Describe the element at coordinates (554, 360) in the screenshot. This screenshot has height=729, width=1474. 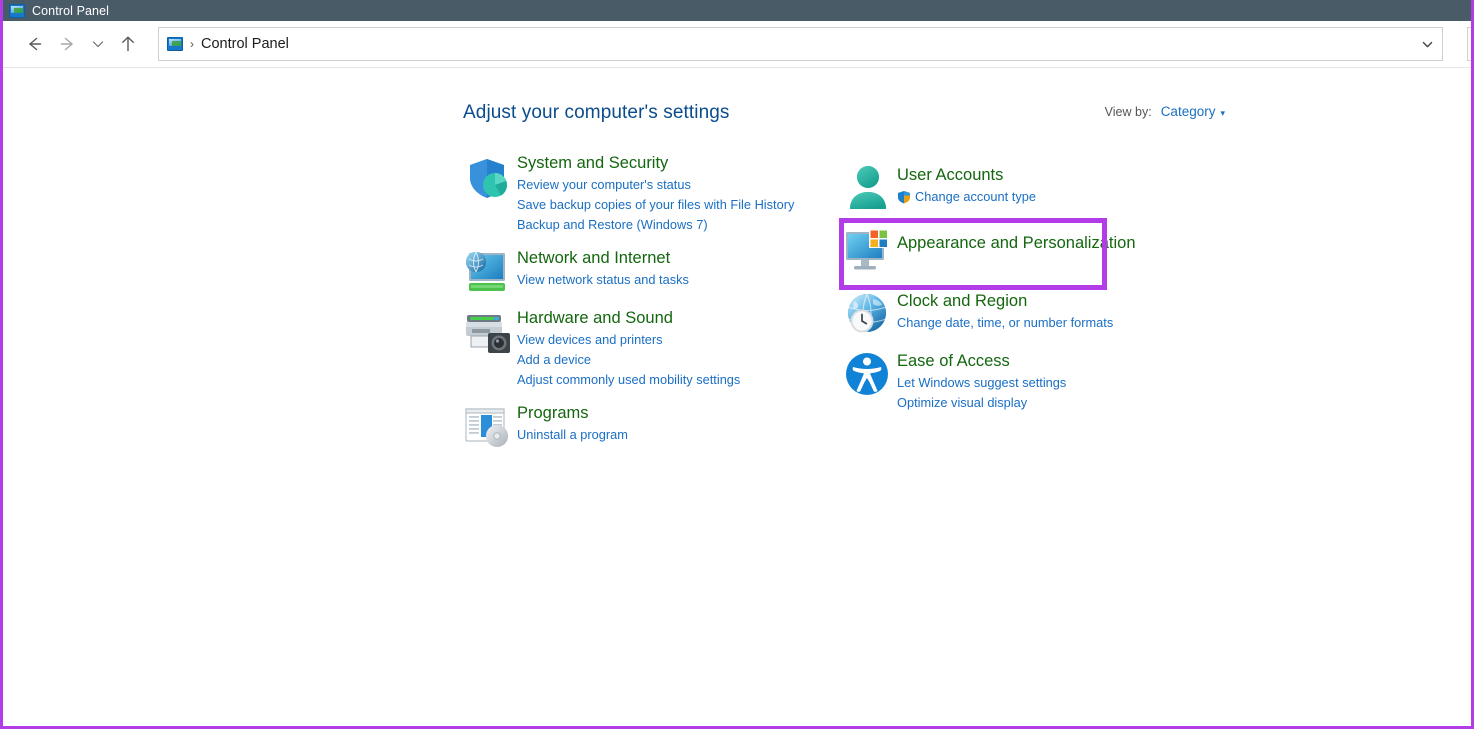
I see `link-text: Add a device` at that location.